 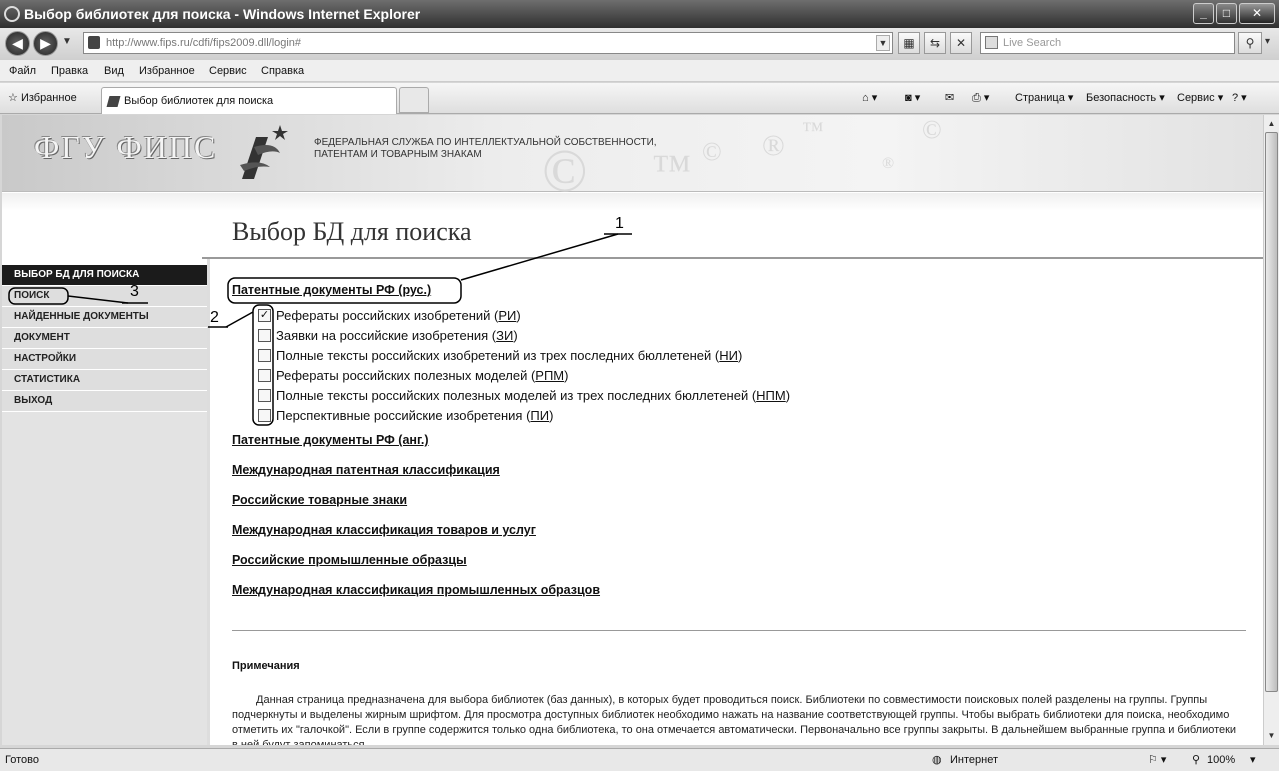 I want to click on vertical-scrollbar: ▲ ▼, so click(x=1271, y=430).